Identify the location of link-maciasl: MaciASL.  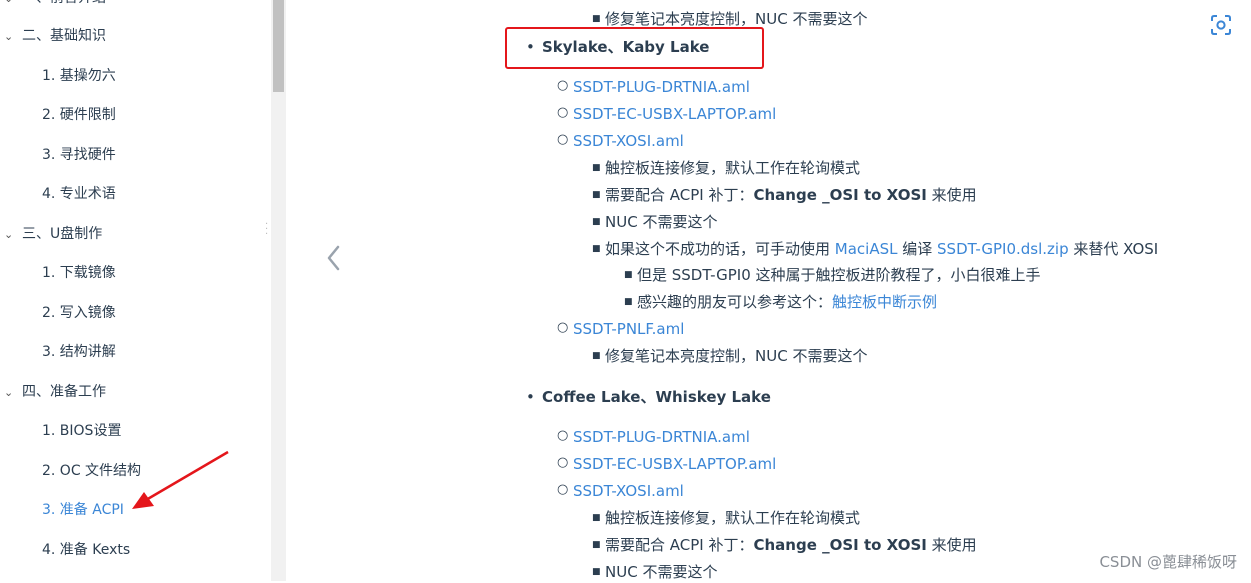
(866, 249).